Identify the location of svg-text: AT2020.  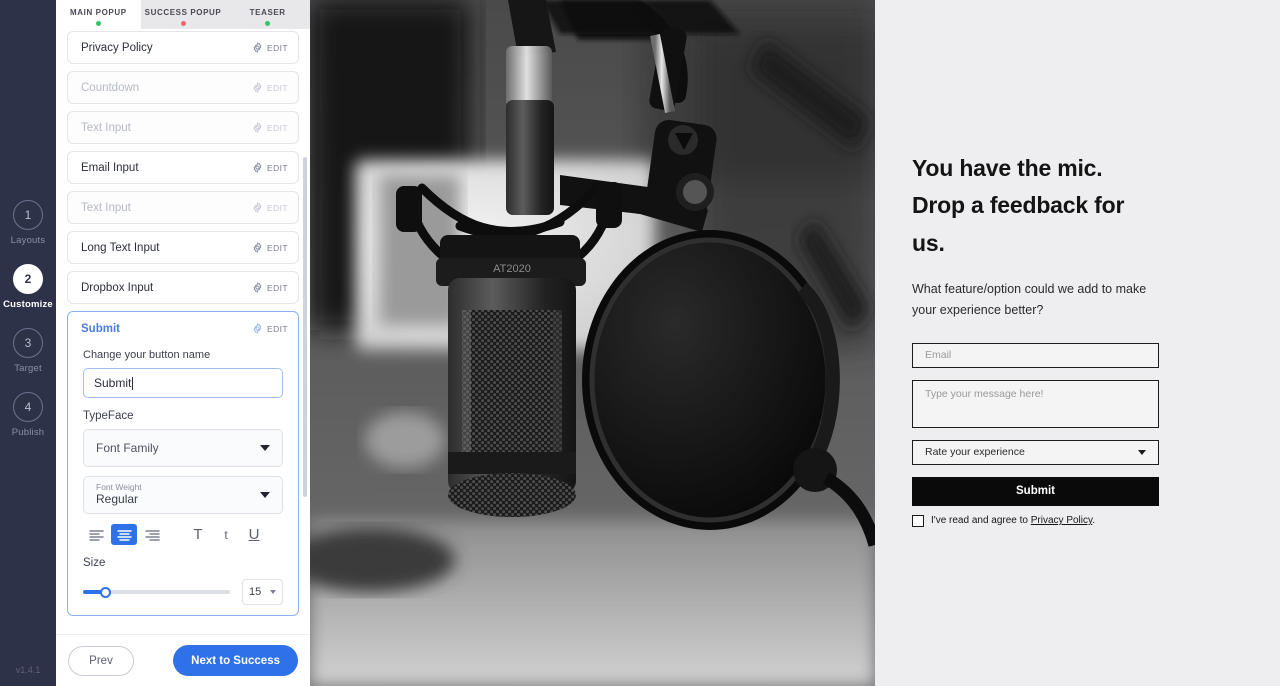
(512, 269).